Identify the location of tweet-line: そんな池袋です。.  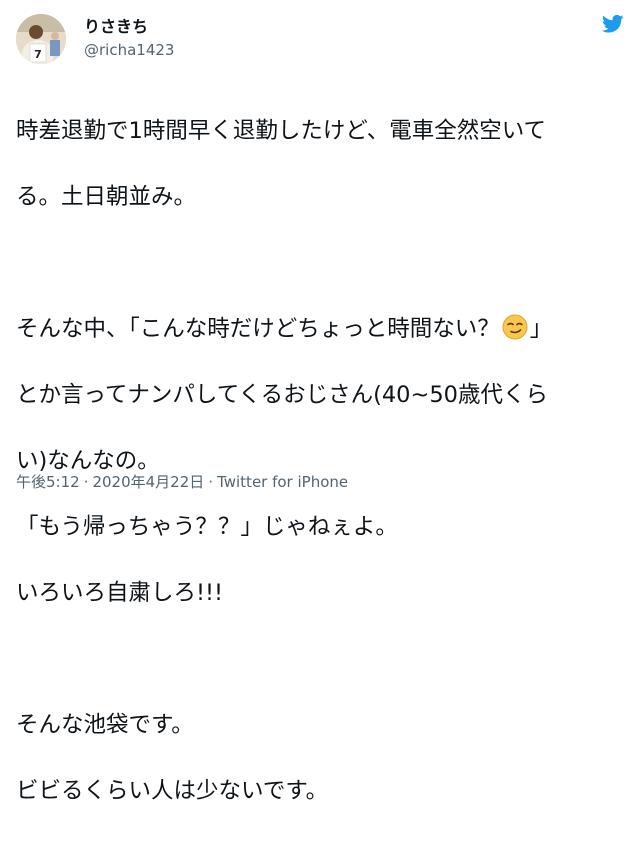
(105, 725).